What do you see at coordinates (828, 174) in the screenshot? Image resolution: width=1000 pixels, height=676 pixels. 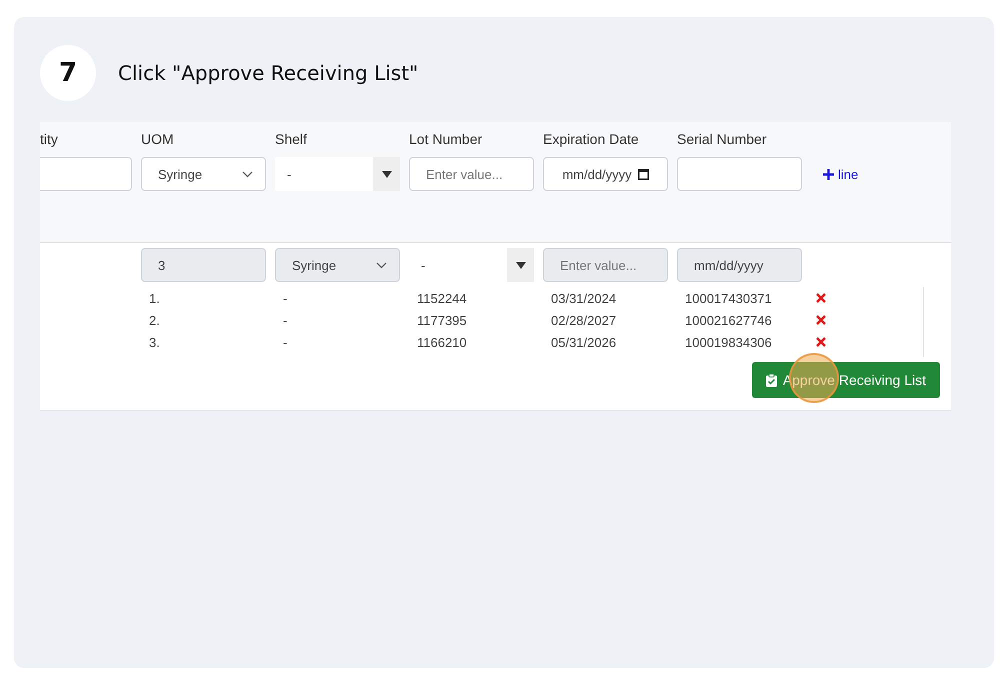 I see `plus-icon` at bounding box center [828, 174].